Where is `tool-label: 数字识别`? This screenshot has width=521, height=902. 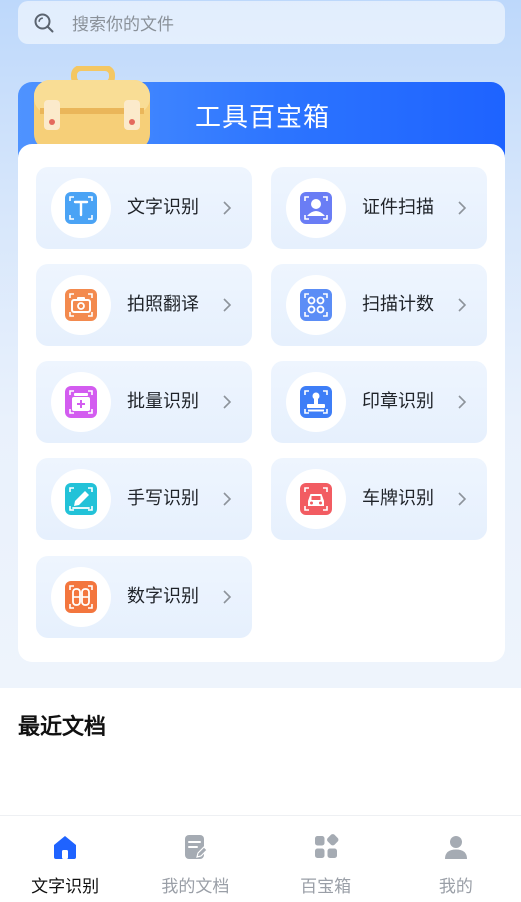 tool-label: 数字识别 is located at coordinates (163, 596).